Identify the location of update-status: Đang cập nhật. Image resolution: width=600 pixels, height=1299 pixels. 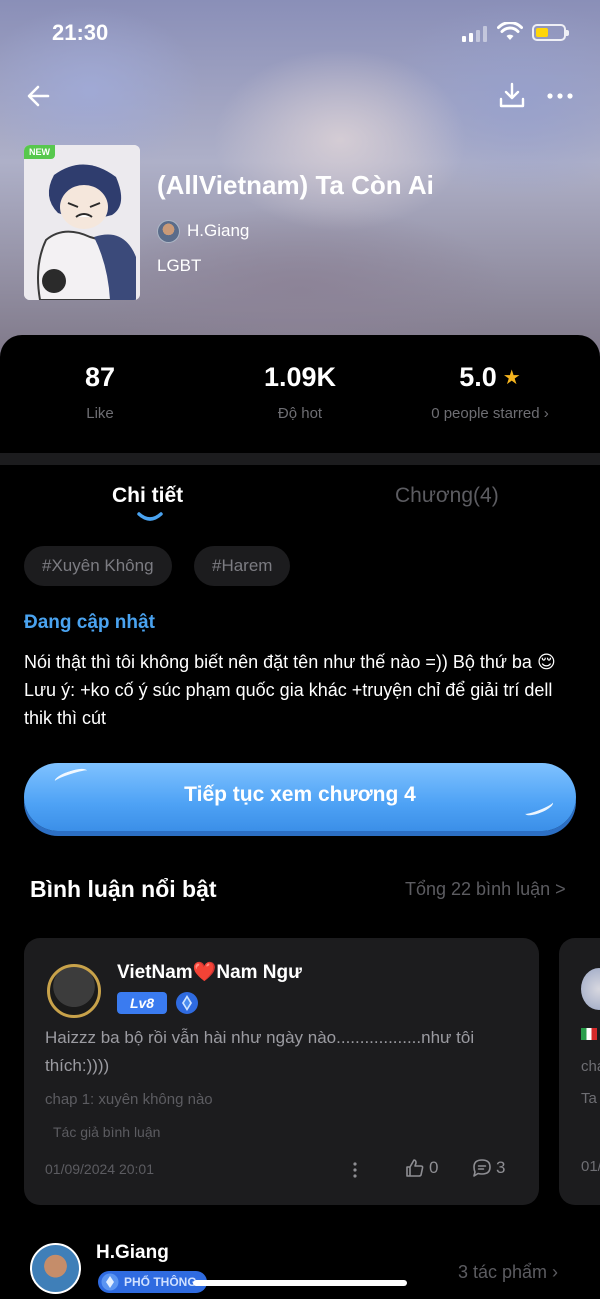
(89, 622).